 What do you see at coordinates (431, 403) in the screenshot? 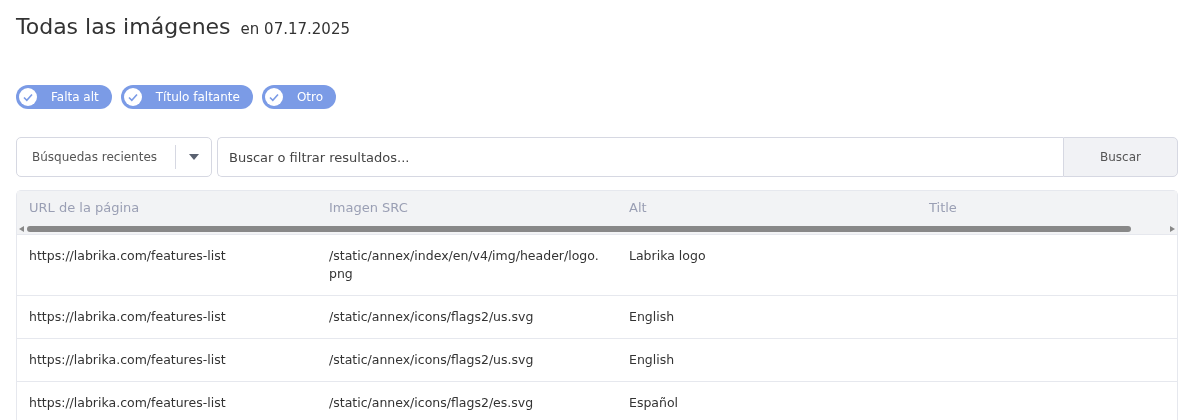
I see `table-cell-text: /static/annex/icons/flags2/es.svg` at bounding box center [431, 403].